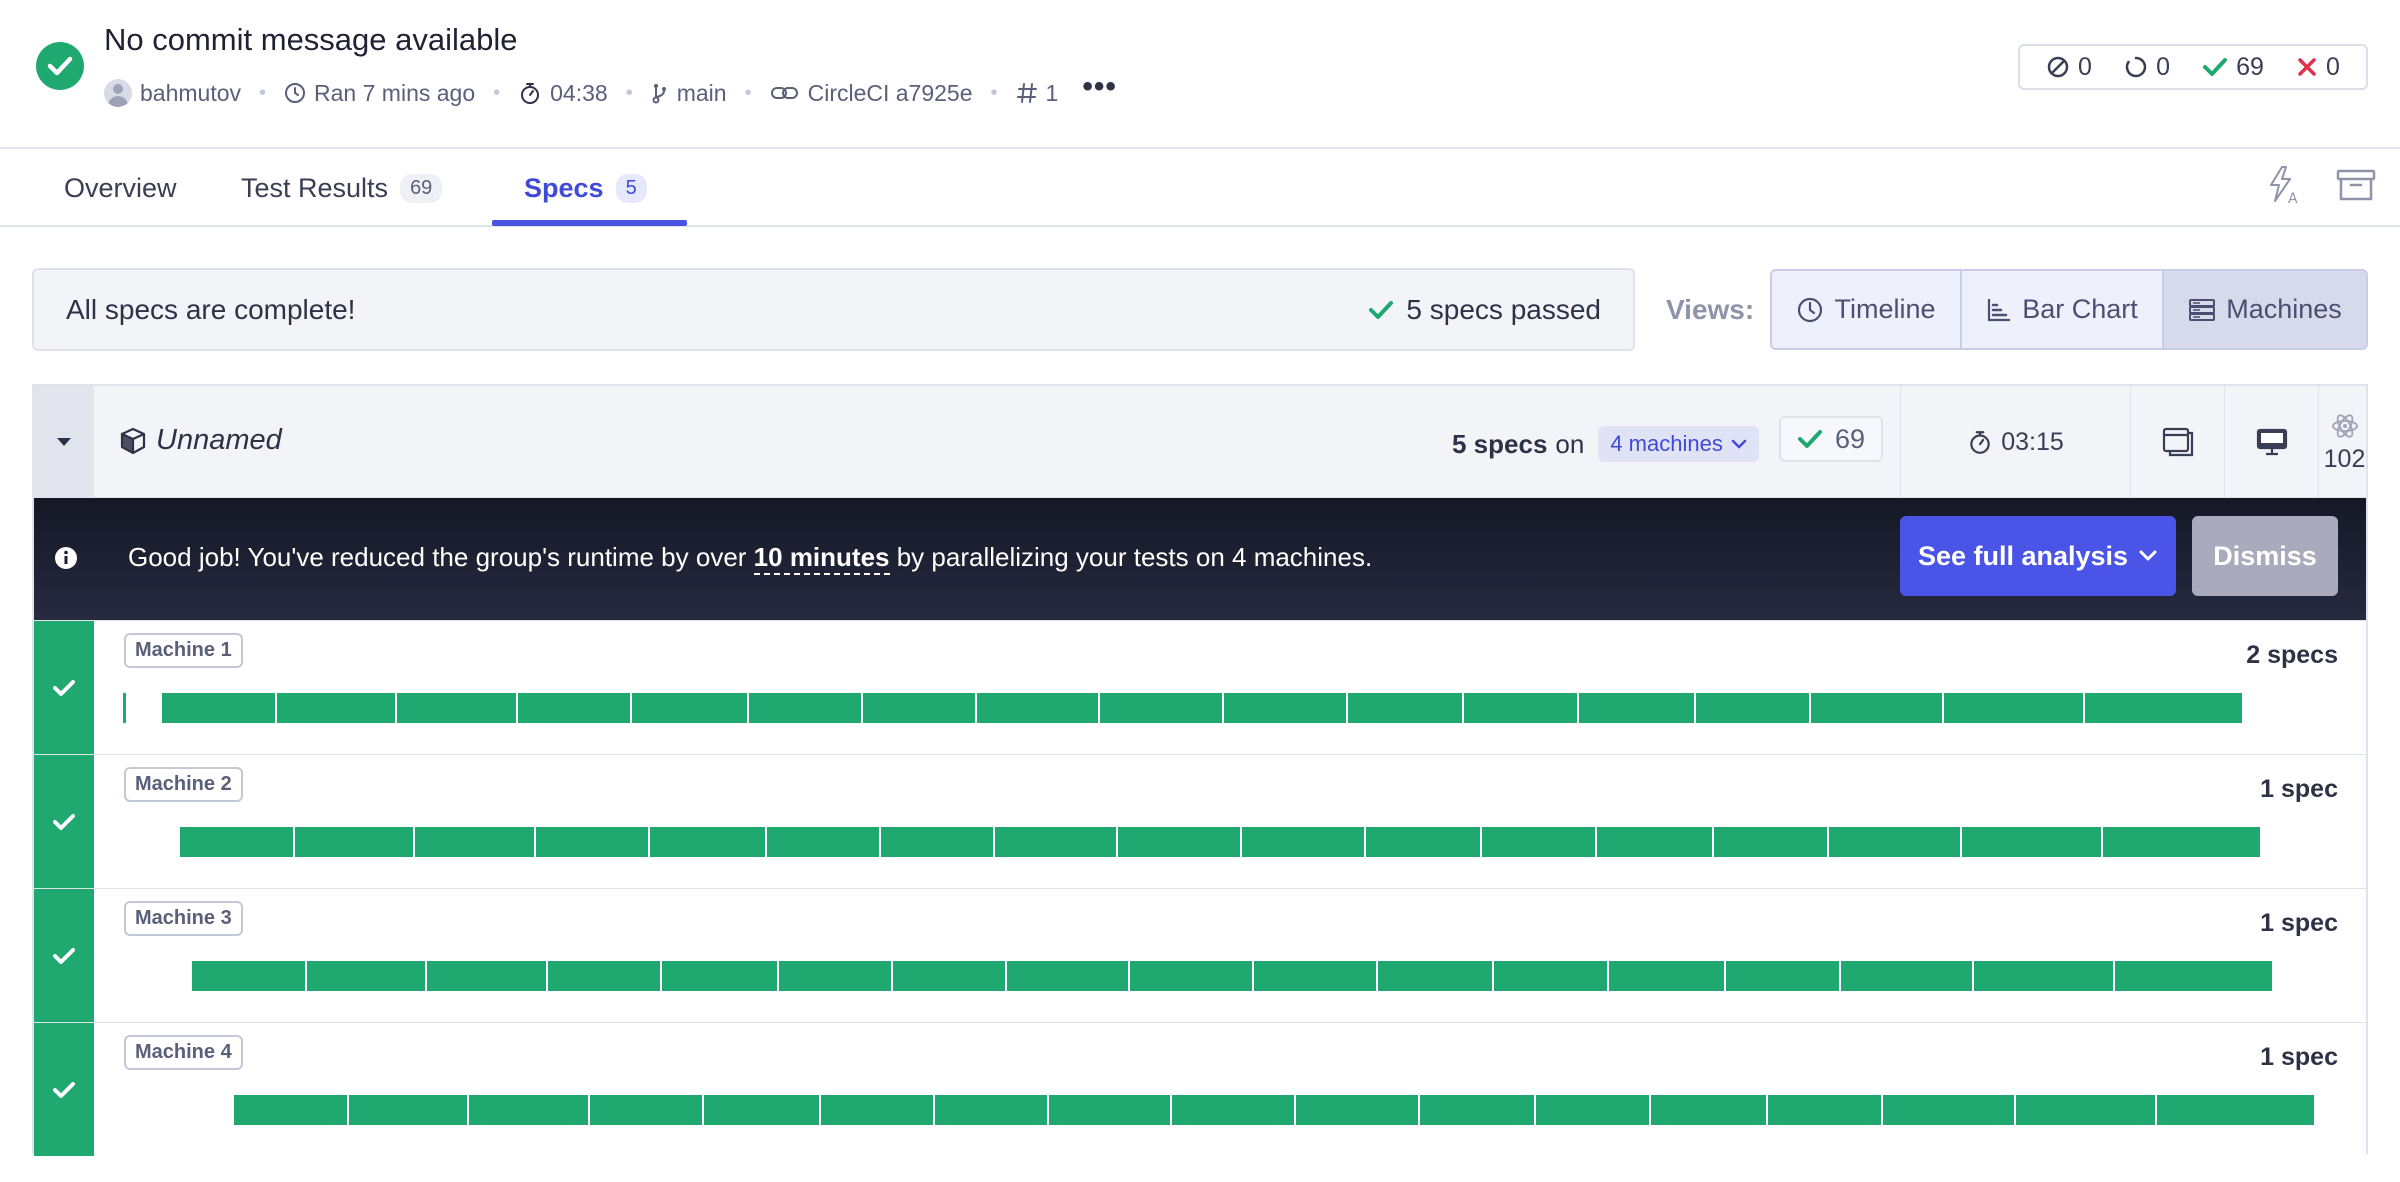  What do you see at coordinates (64, 442) in the screenshot?
I see `collapse-toggle` at bounding box center [64, 442].